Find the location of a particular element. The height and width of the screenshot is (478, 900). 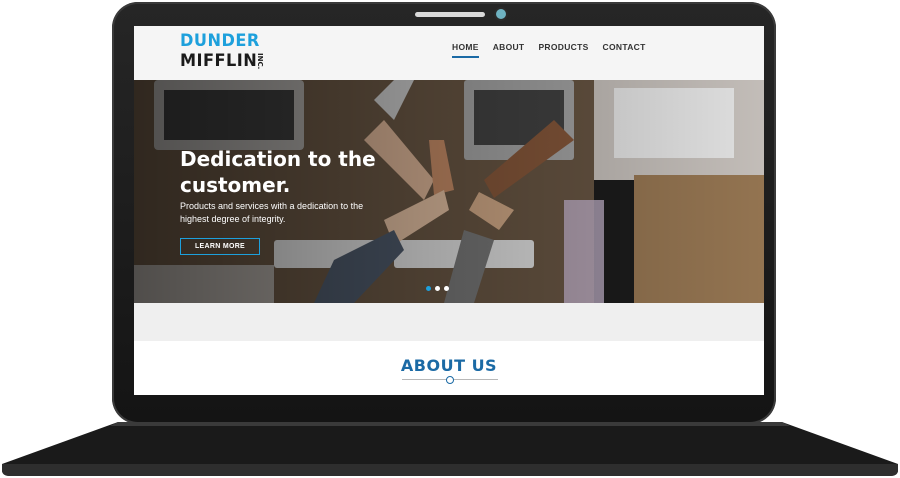

camera-icon is located at coordinates (501, 14).